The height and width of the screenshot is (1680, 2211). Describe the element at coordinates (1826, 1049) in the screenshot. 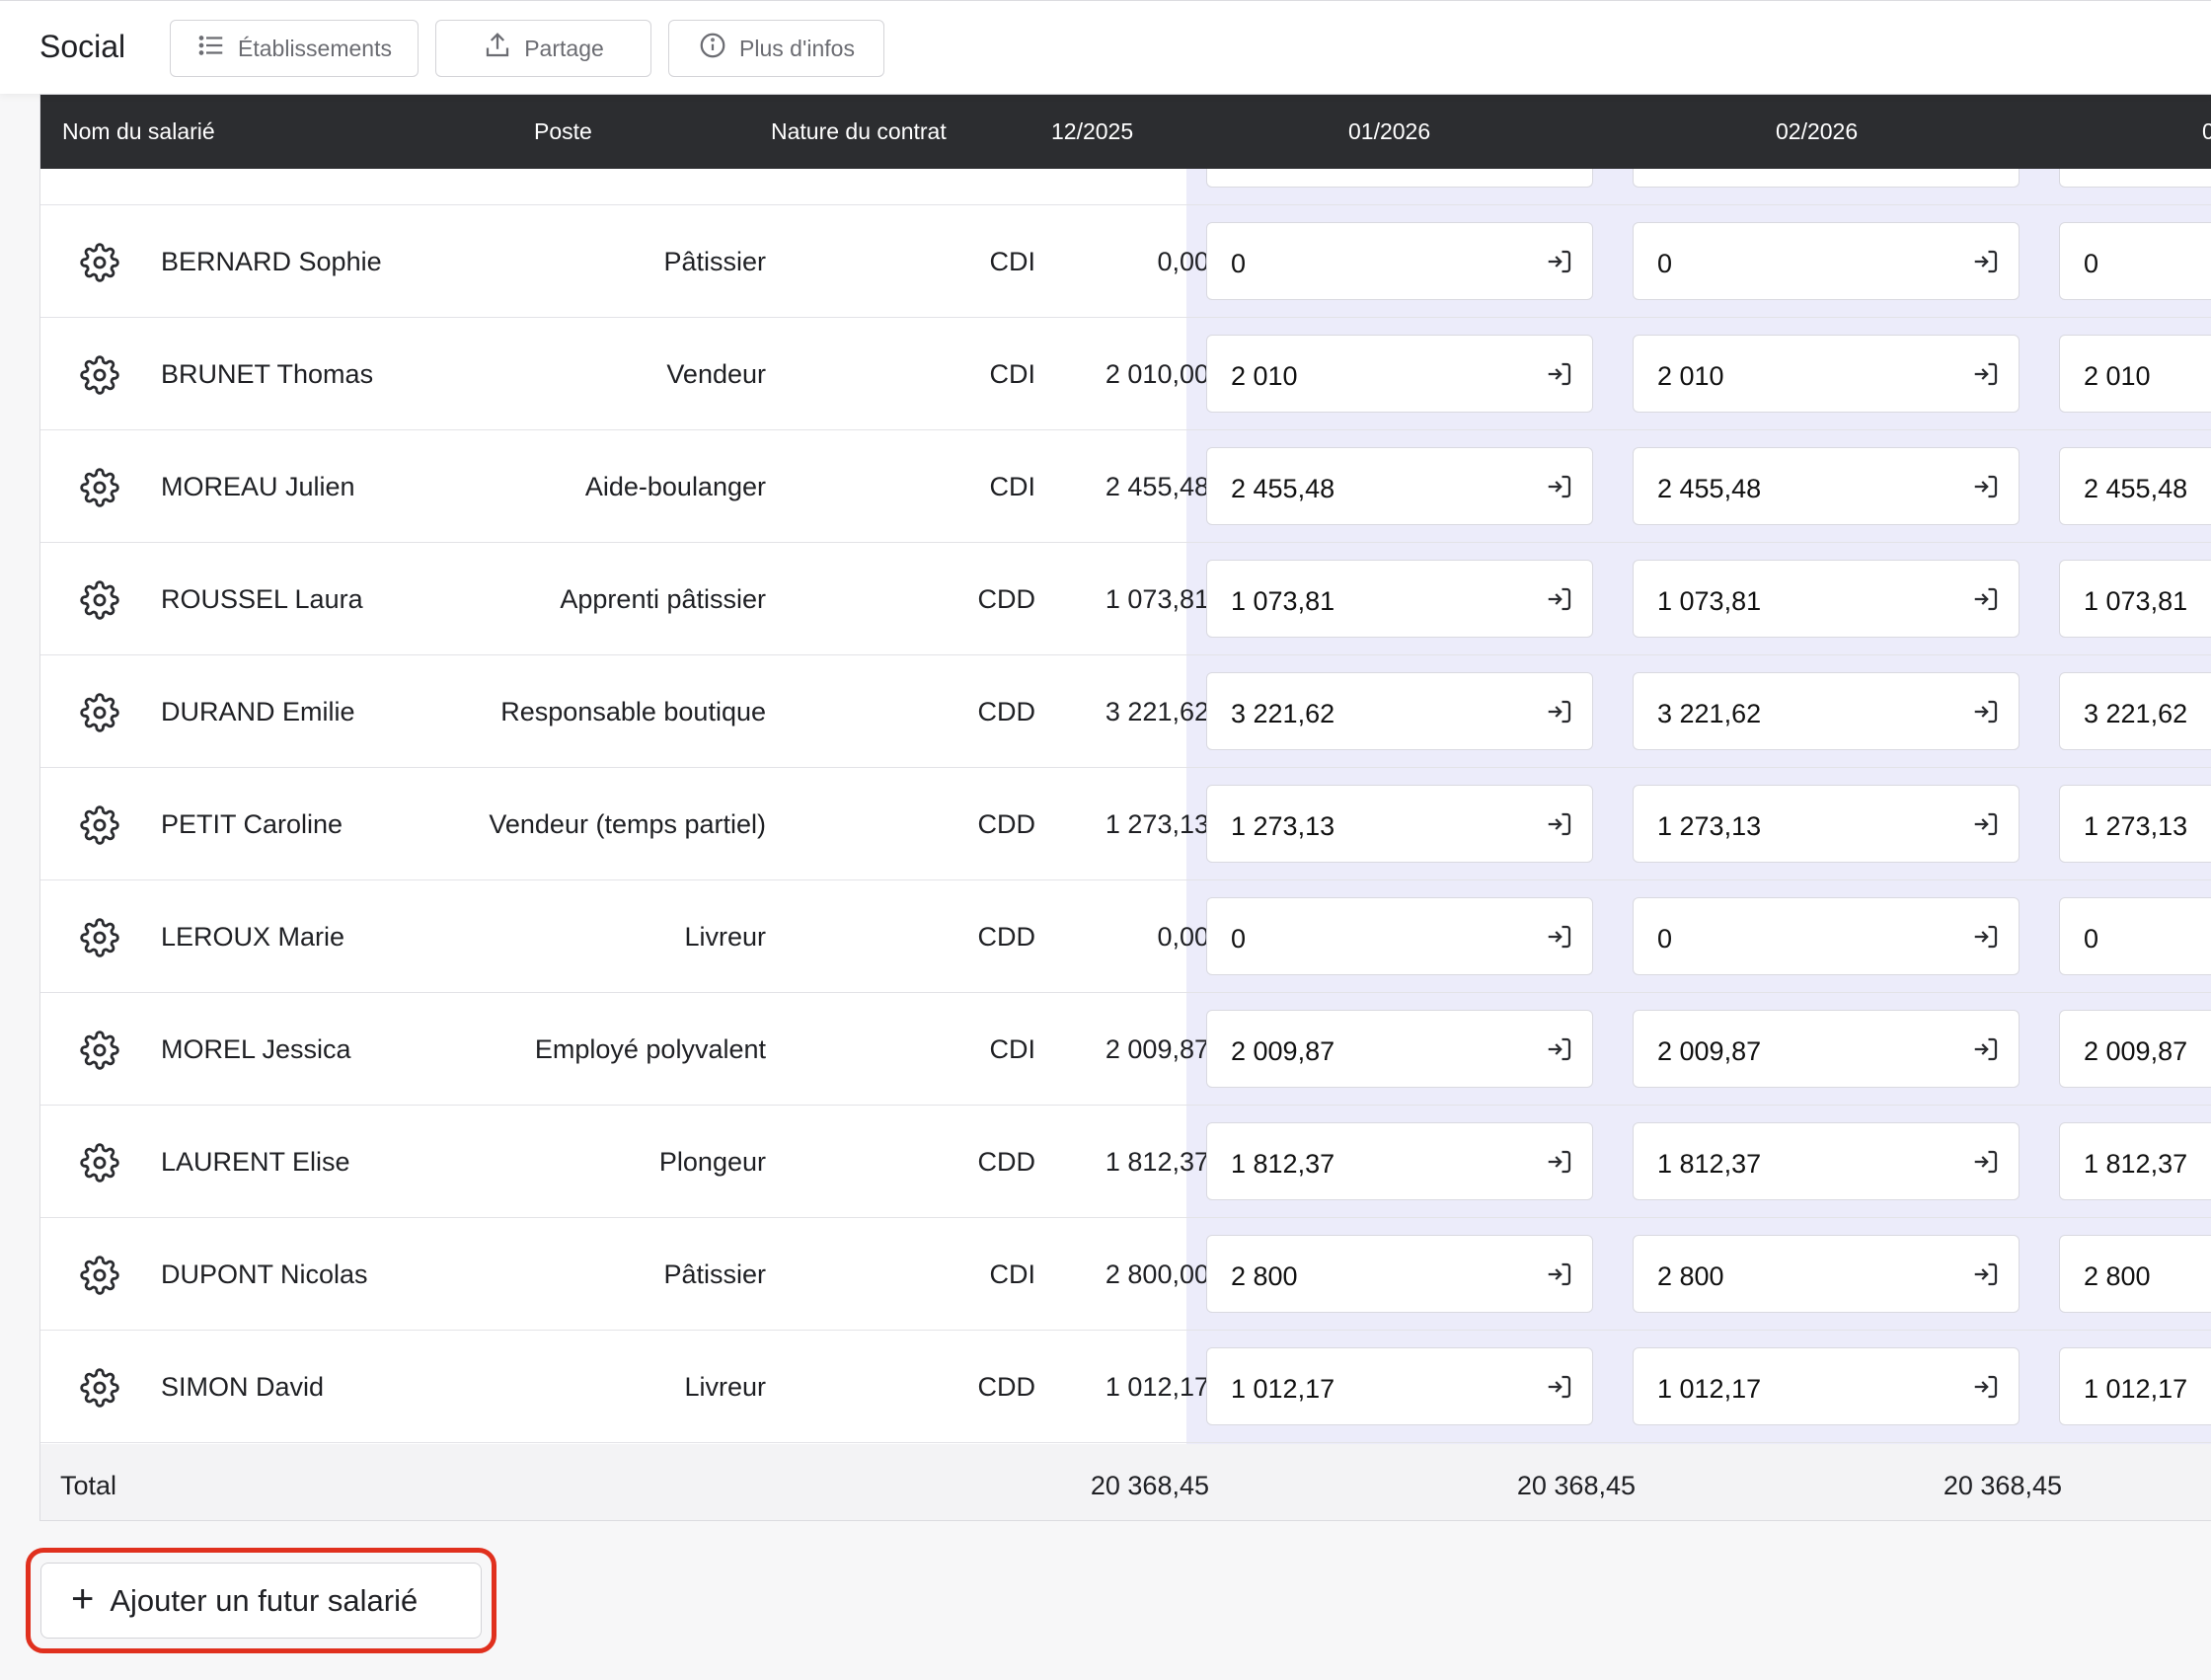

I see `salary-input-month-3: 2 009,87` at that location.